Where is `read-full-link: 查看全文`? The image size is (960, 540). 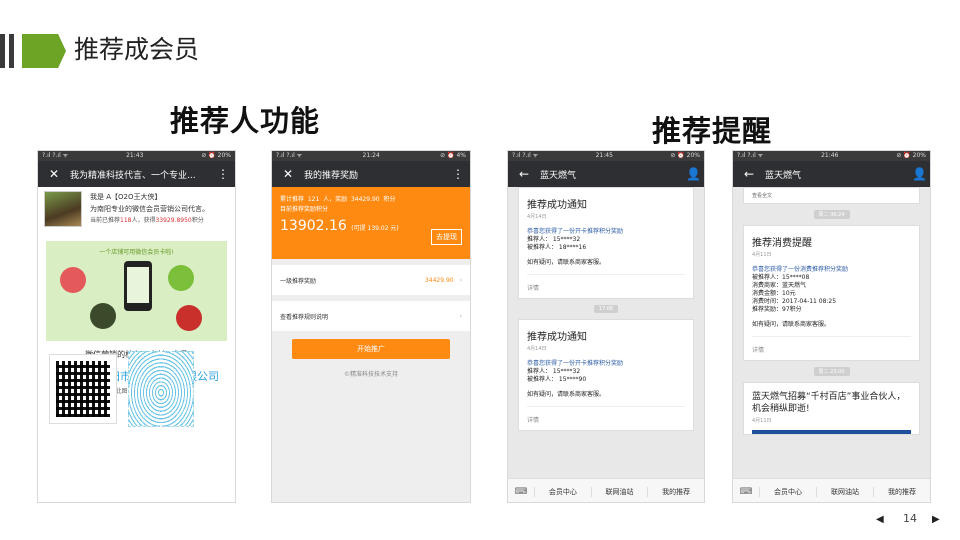
read-full-link: 查看全文 is located at coordinates (831, 195).